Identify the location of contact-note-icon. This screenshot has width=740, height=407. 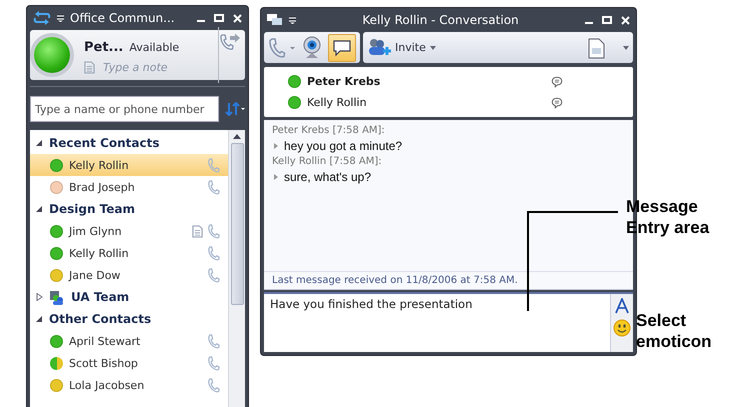
(197, 231).